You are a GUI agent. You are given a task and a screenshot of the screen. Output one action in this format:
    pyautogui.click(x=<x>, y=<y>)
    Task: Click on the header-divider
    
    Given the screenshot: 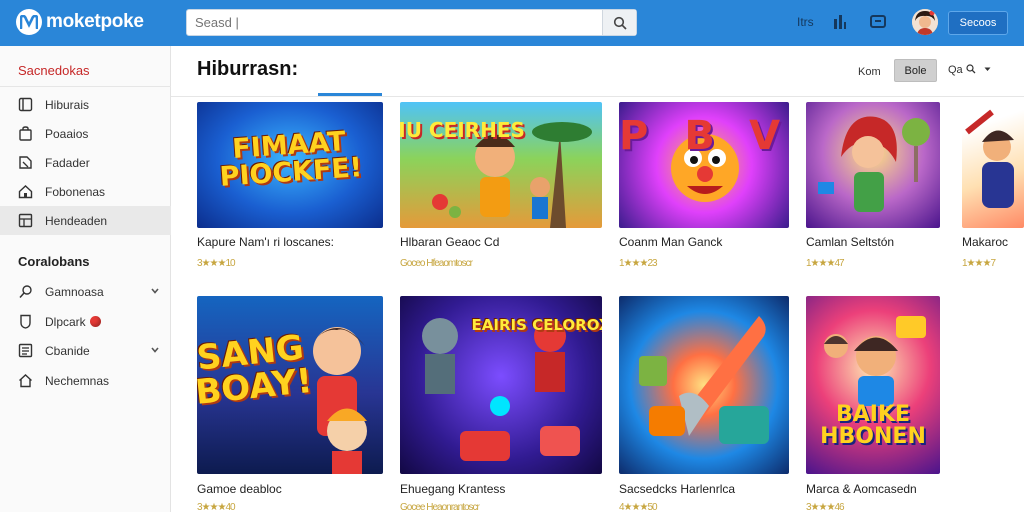 What is the action you would take?
    pyautogui.click(x=597, y=96)
    